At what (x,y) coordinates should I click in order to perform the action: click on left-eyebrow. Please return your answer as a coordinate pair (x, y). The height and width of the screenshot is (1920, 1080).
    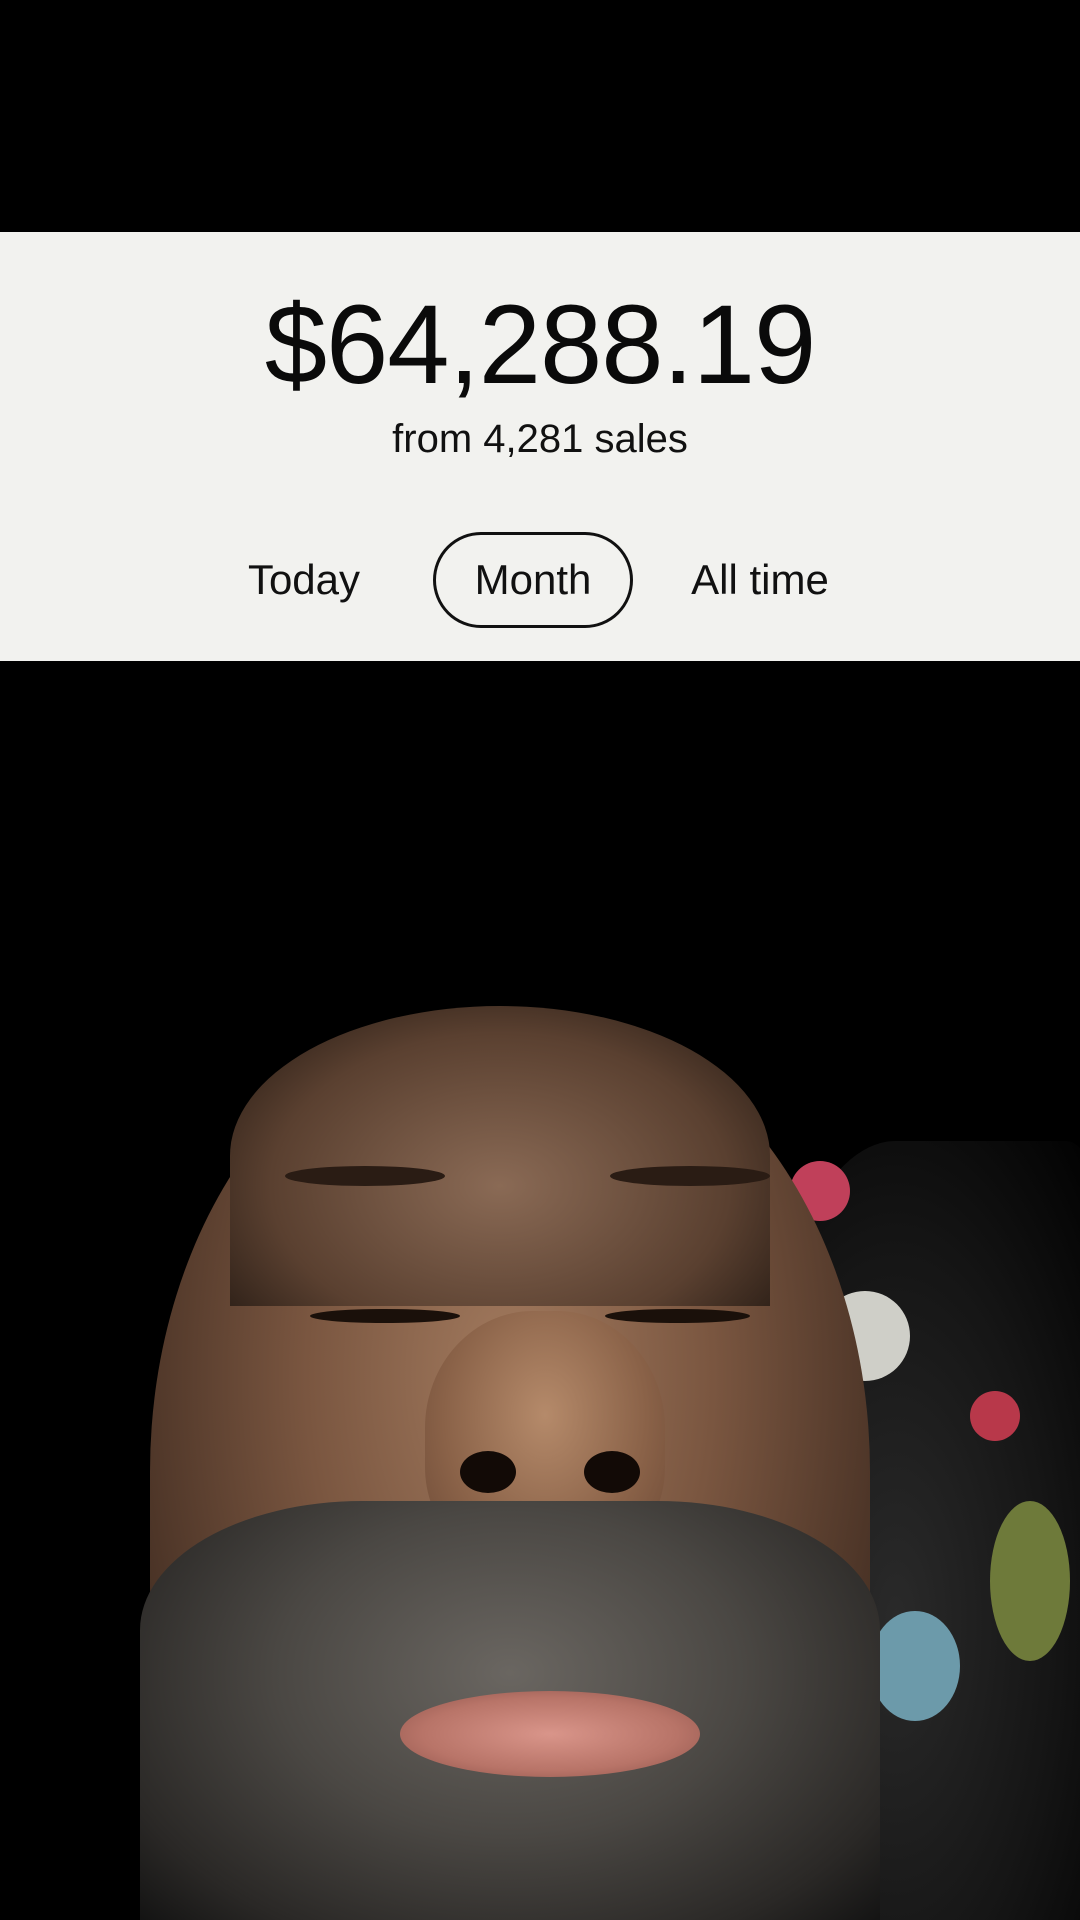
    Looking at the image, I should click on (365, 1176).